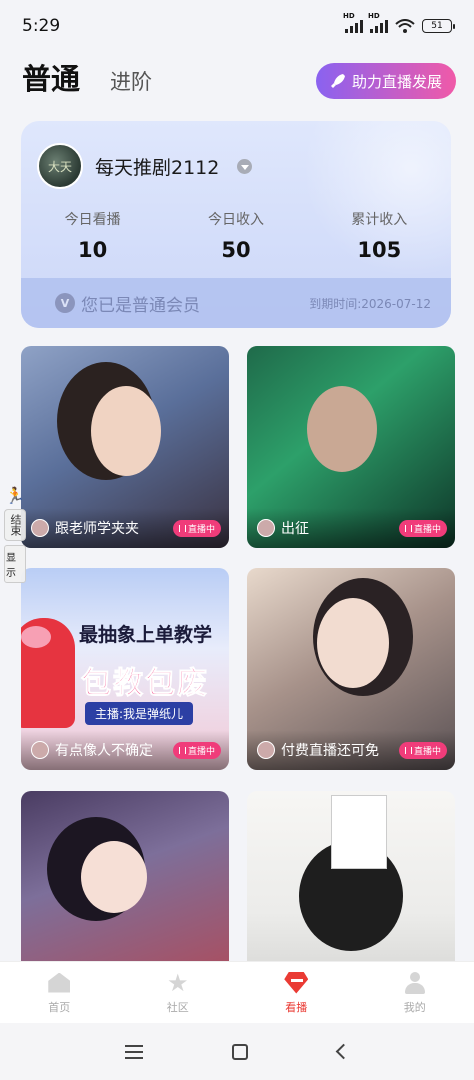 This screenshot has width=474, height=1080. I want to click on tab-normal: 普通, so click(51, 77).